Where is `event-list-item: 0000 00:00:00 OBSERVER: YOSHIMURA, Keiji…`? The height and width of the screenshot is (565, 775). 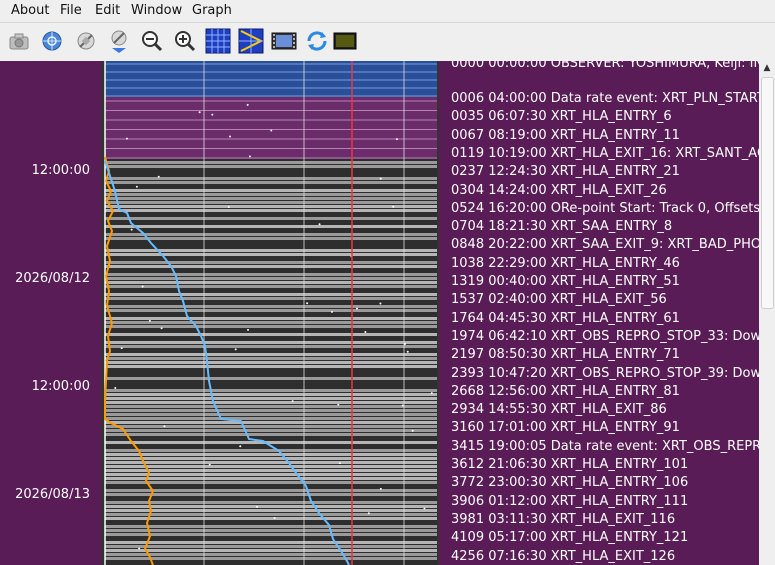
event-list-item: 0000 00:00:00 OBSERVER: YOSHIMURA, Keiji… is located at coordinates (605, 66).